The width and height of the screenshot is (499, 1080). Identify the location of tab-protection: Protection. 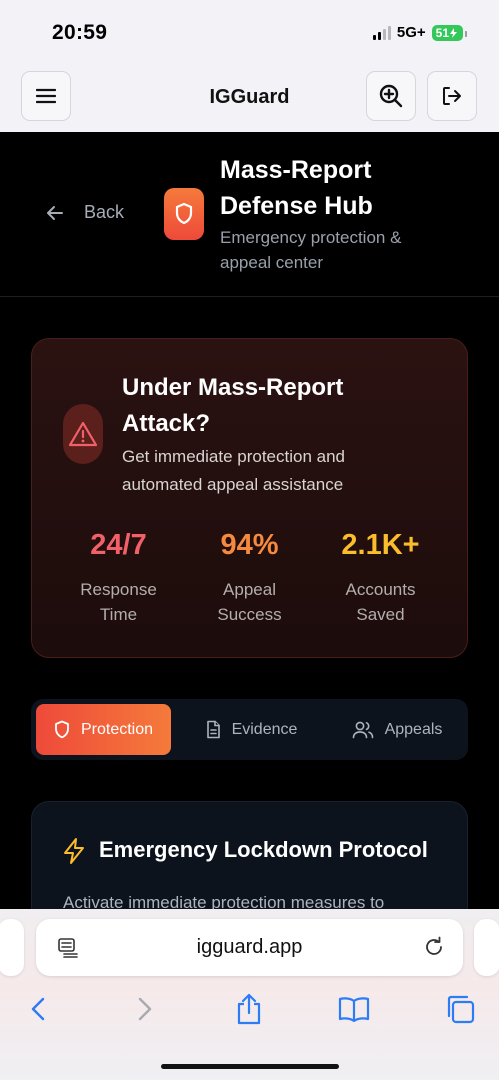
(103, 729).